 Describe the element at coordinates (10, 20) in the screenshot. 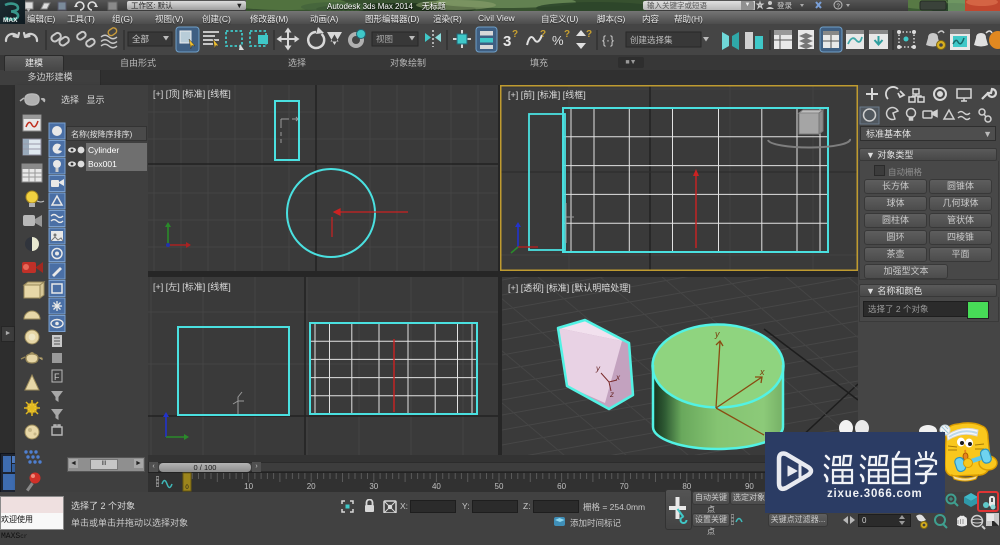

I see `svg-text: MAX` at that location.